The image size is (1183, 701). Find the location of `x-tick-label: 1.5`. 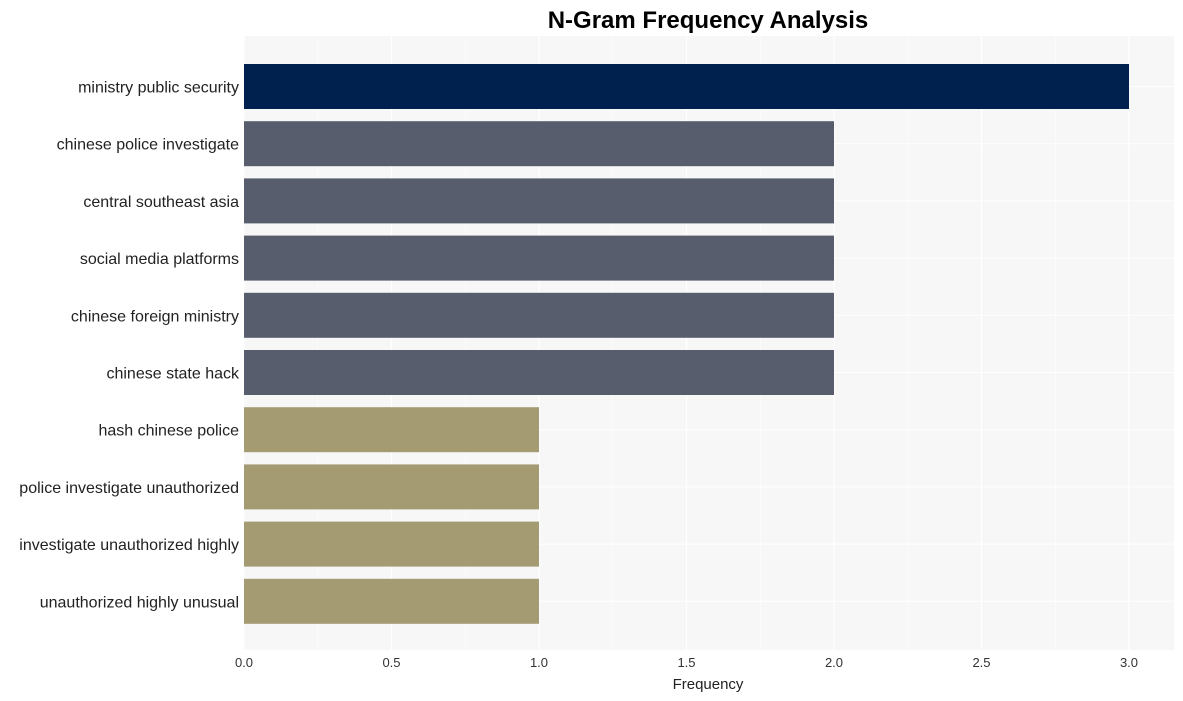

x-tick-label: 1.5 is located at coordinates (686, 662).